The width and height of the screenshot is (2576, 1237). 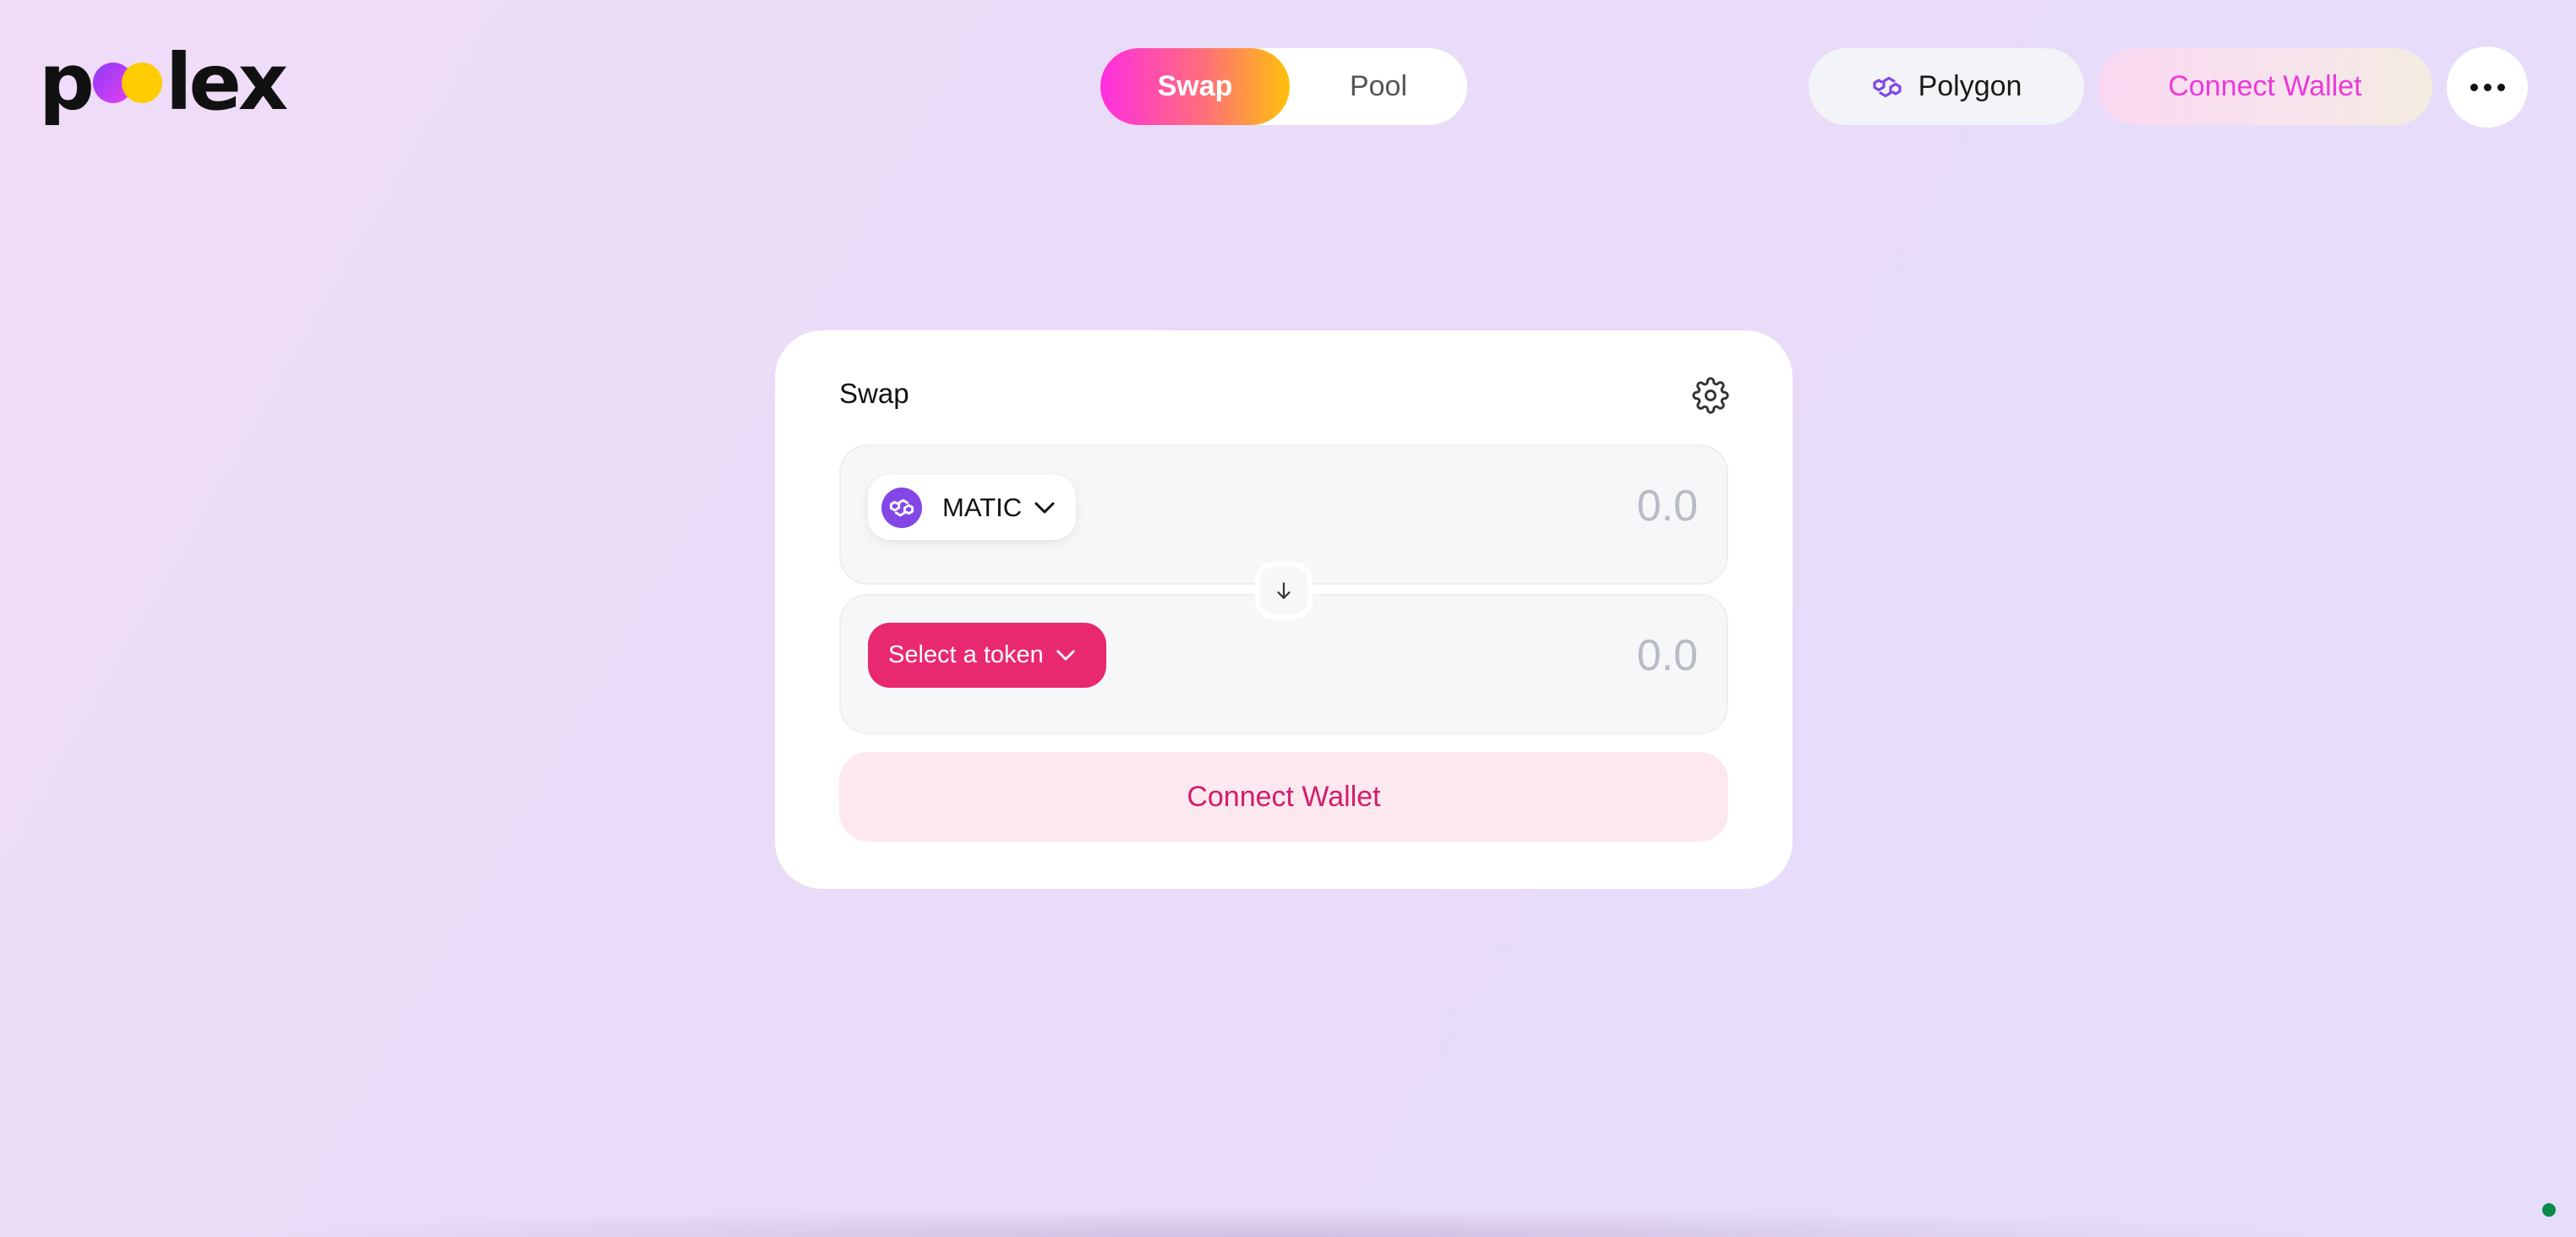 I want to click on select-token-label: Select a token, so click(x=966, y=654).